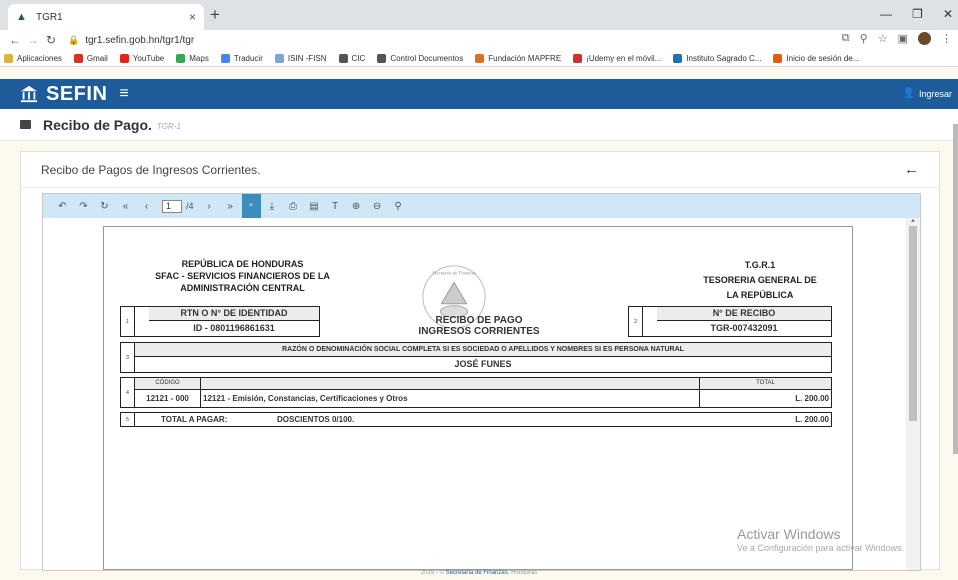 The image size is (958, 580). What do you see at coordinates (903, 38) in the screenshot?
I see `extension-icon: ▣` at bounding box center [903, 38].